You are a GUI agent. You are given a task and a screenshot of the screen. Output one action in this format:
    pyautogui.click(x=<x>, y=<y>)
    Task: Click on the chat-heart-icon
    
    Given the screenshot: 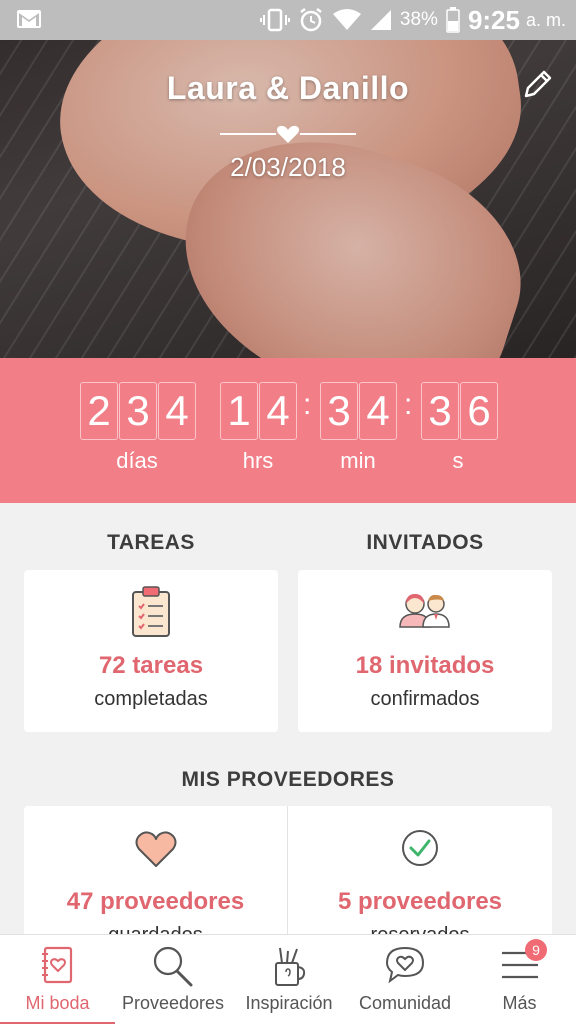 What is the action you would take?
    pyautogui.click(x=405, y=965)
    